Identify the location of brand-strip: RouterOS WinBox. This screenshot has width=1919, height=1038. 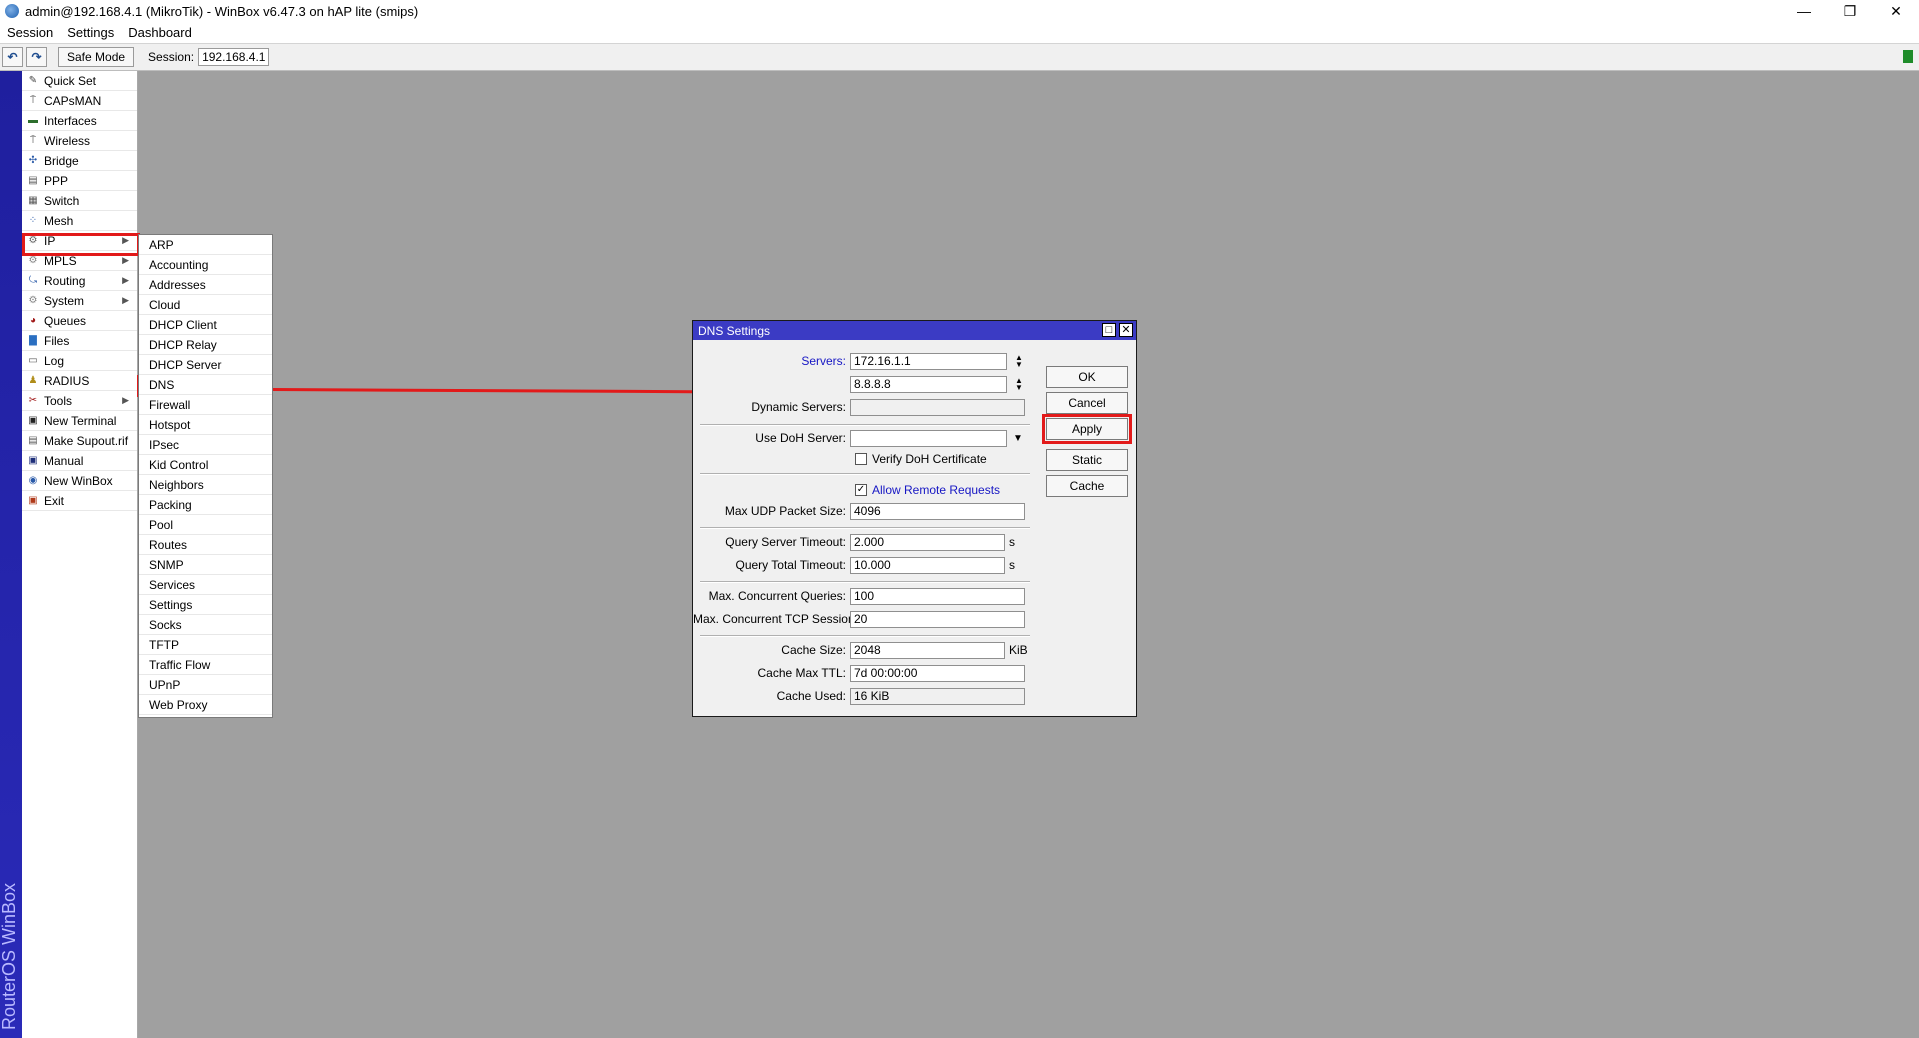
(11, 554).